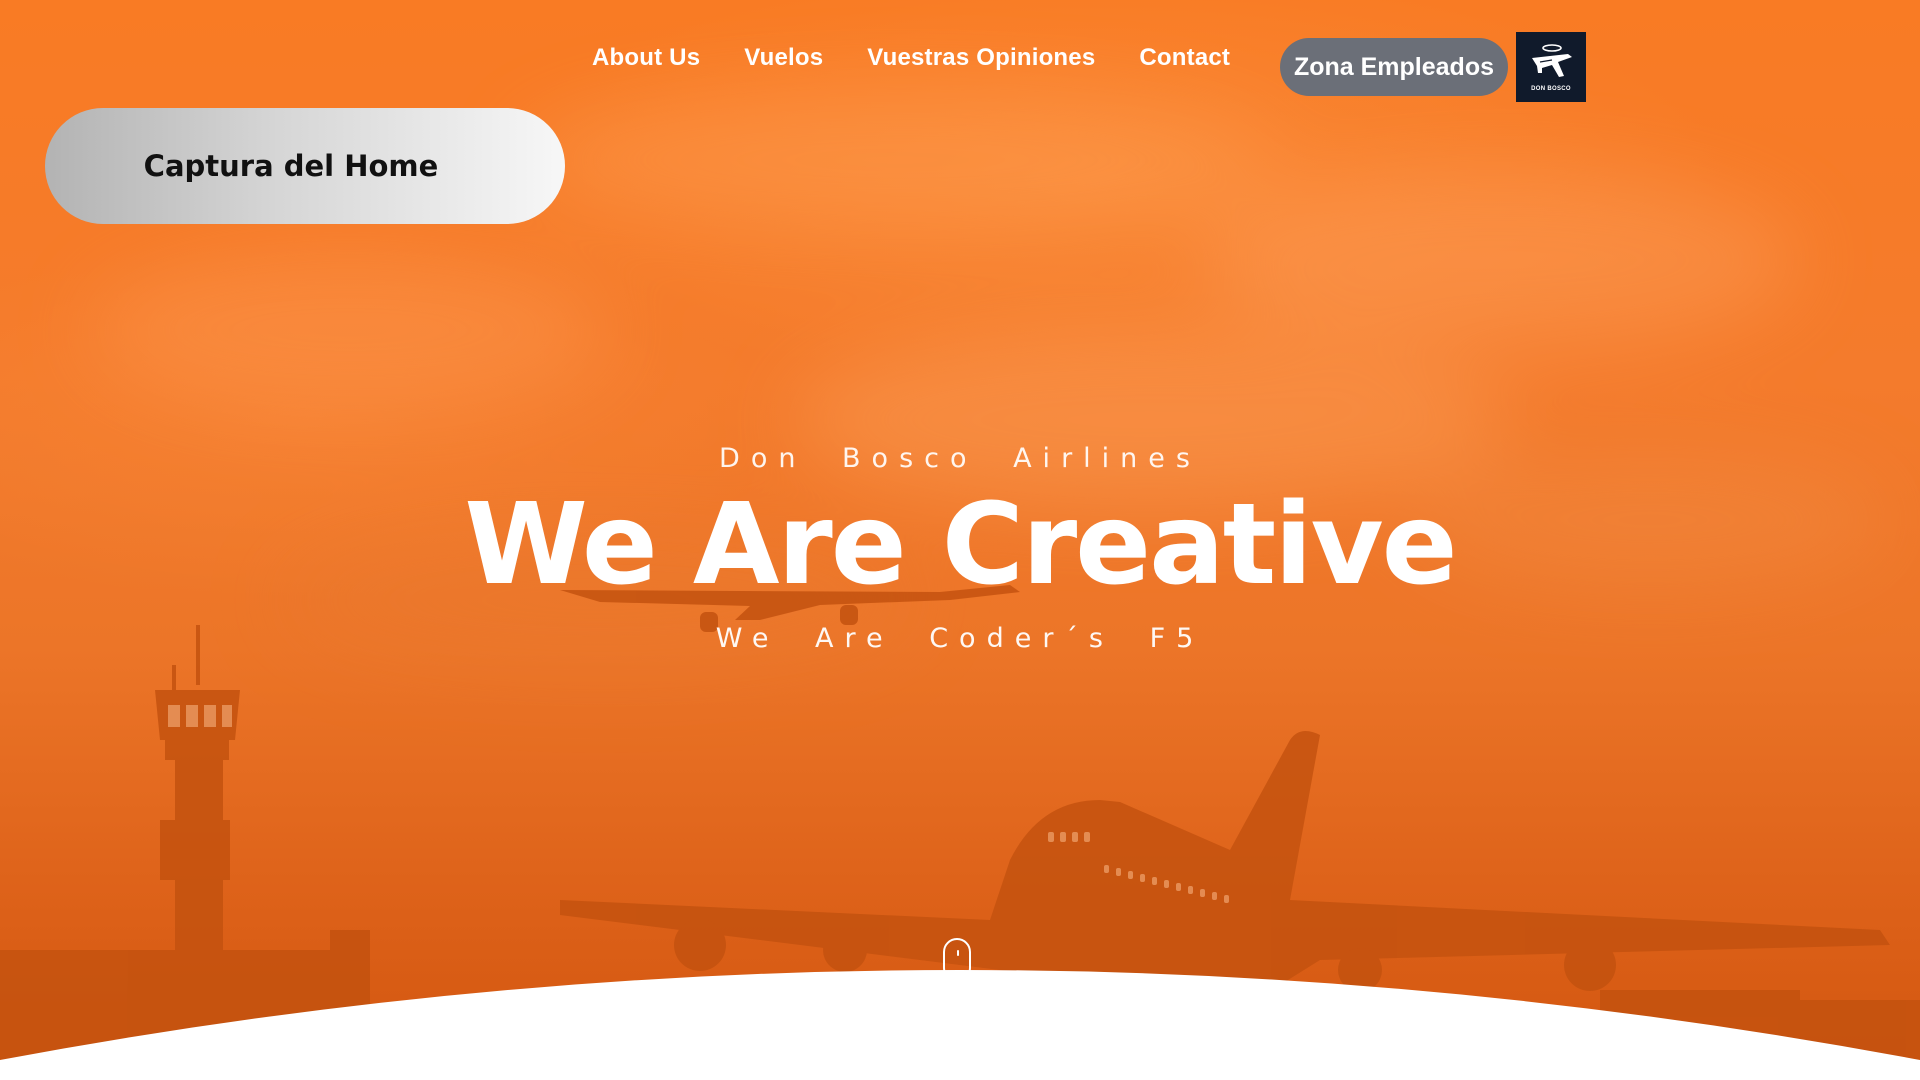 This screenshot has height=1080, width=1920. Describe the element at coordinates (960, 458) in the screenshot. I see `hero-subtitle: Don Bosco Airlines` at that location.